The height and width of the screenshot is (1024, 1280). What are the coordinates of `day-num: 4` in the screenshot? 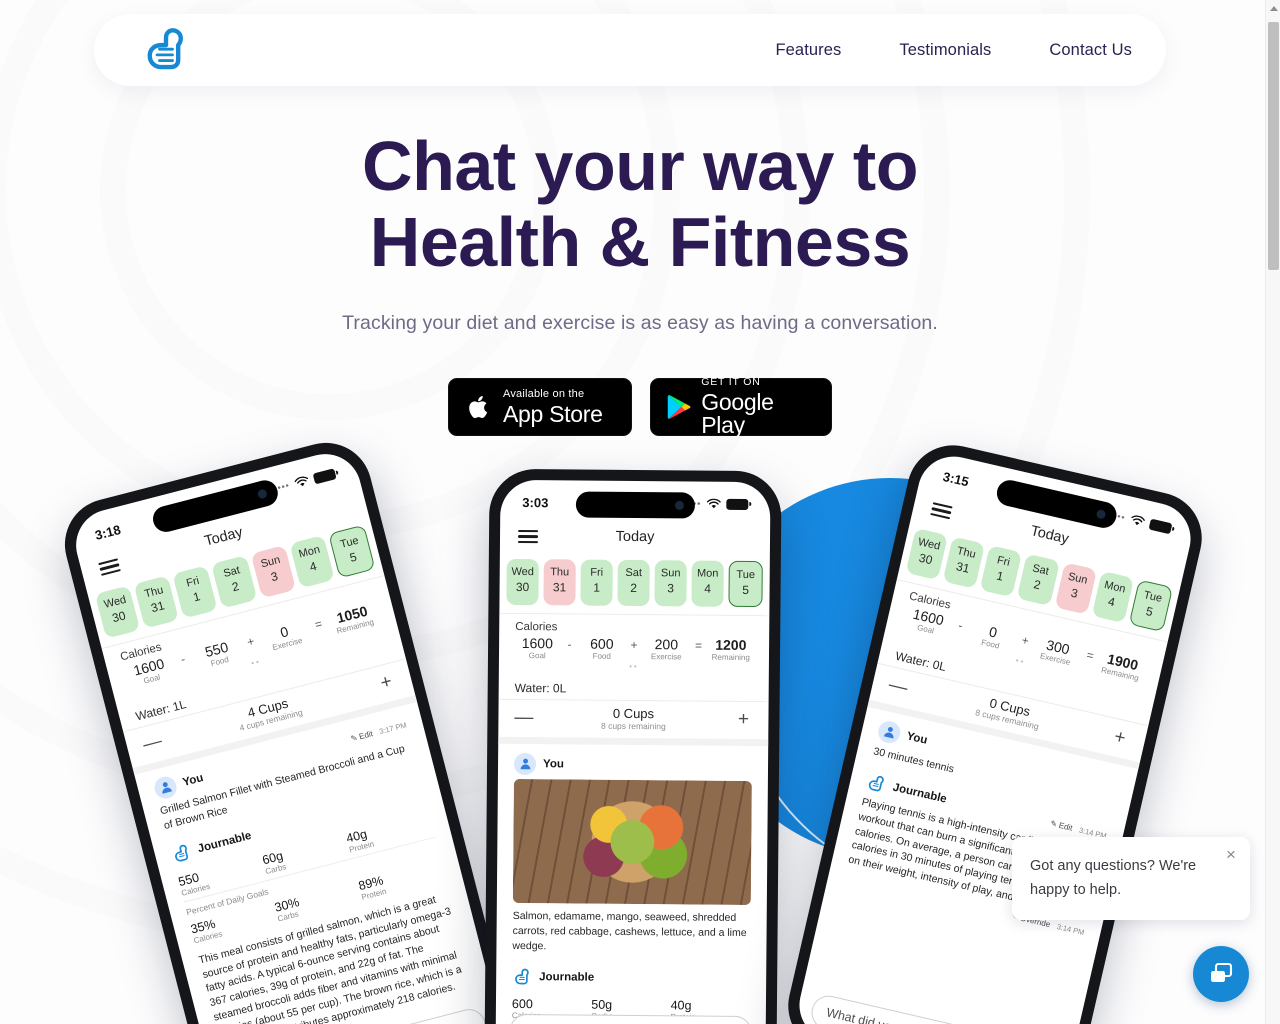 It's located at (707, 588).